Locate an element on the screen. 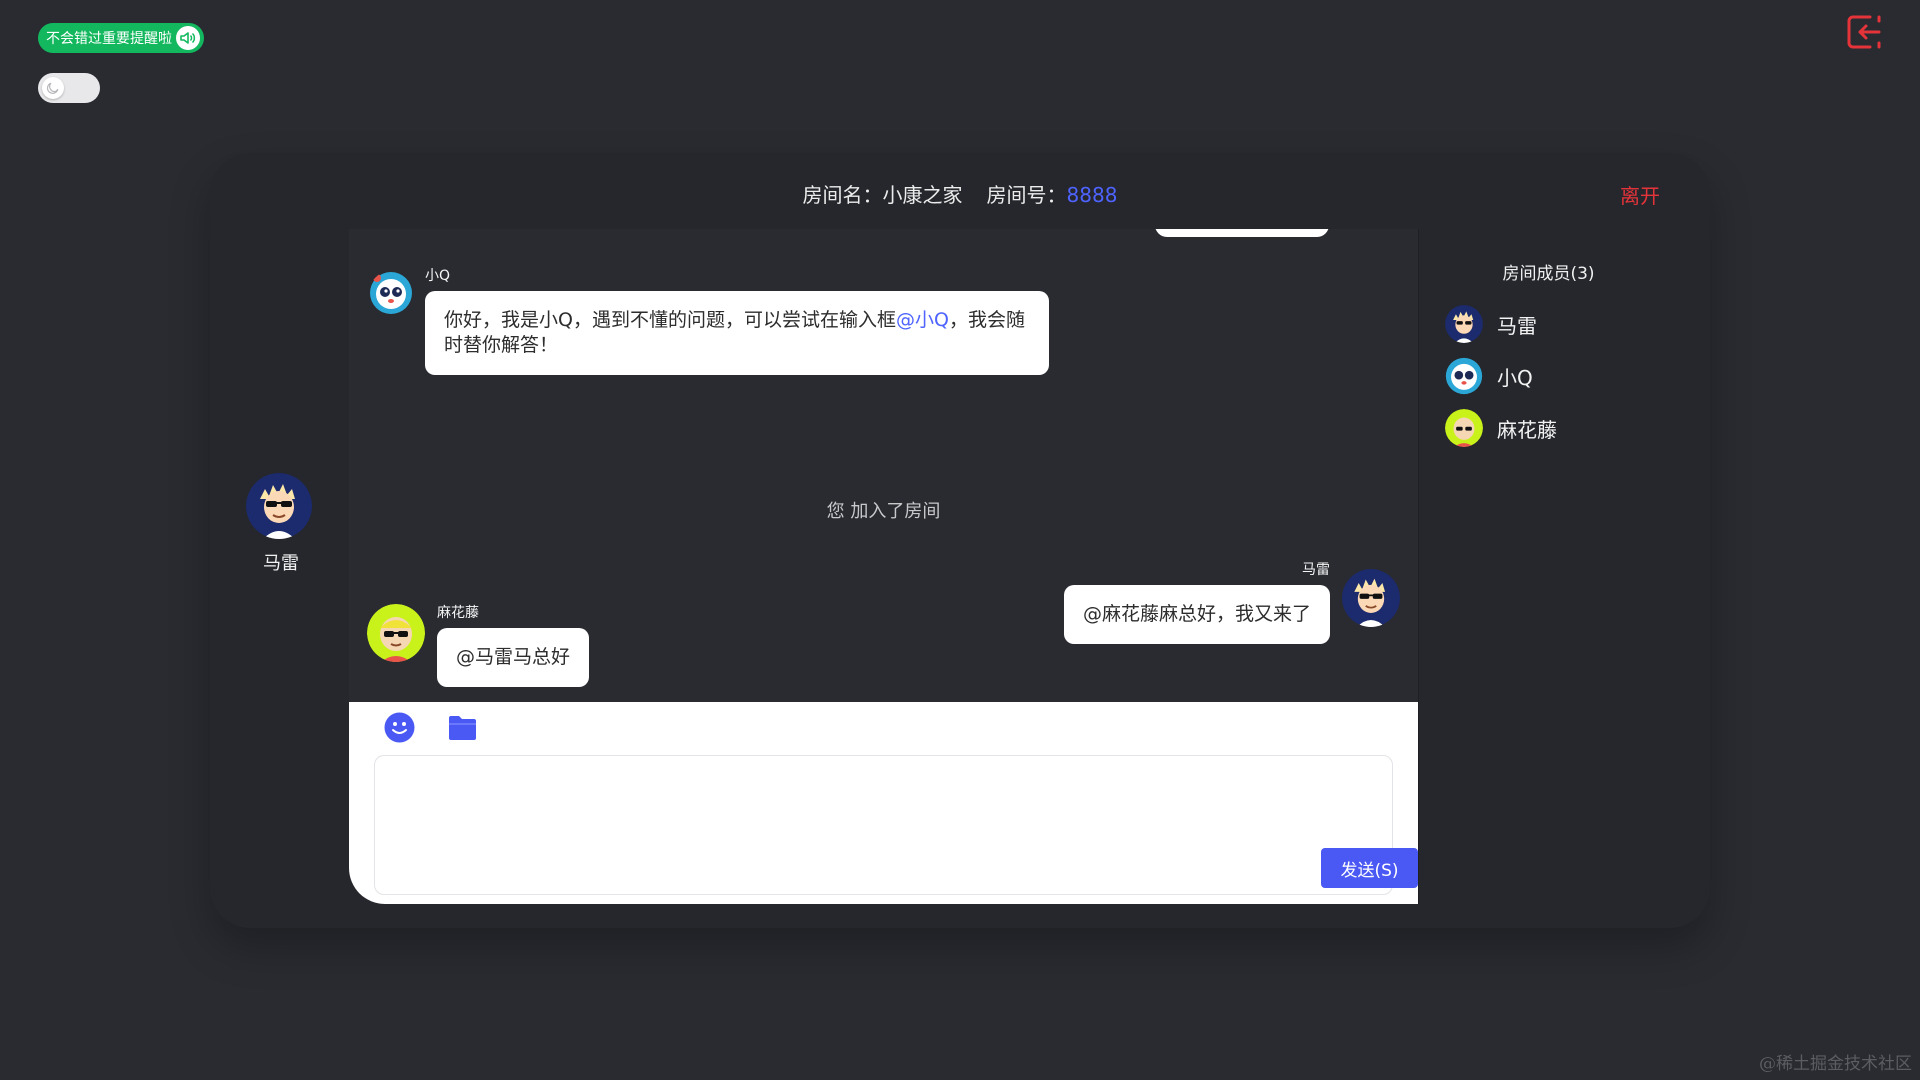 This screenshot has height=1080, width=1920. chat-message: 小Q 你好，我是小Q，遇到不懂的问题，可以尝试在输入框@小Q，我会随时替你解答！ is located at coordinates (709, 320).